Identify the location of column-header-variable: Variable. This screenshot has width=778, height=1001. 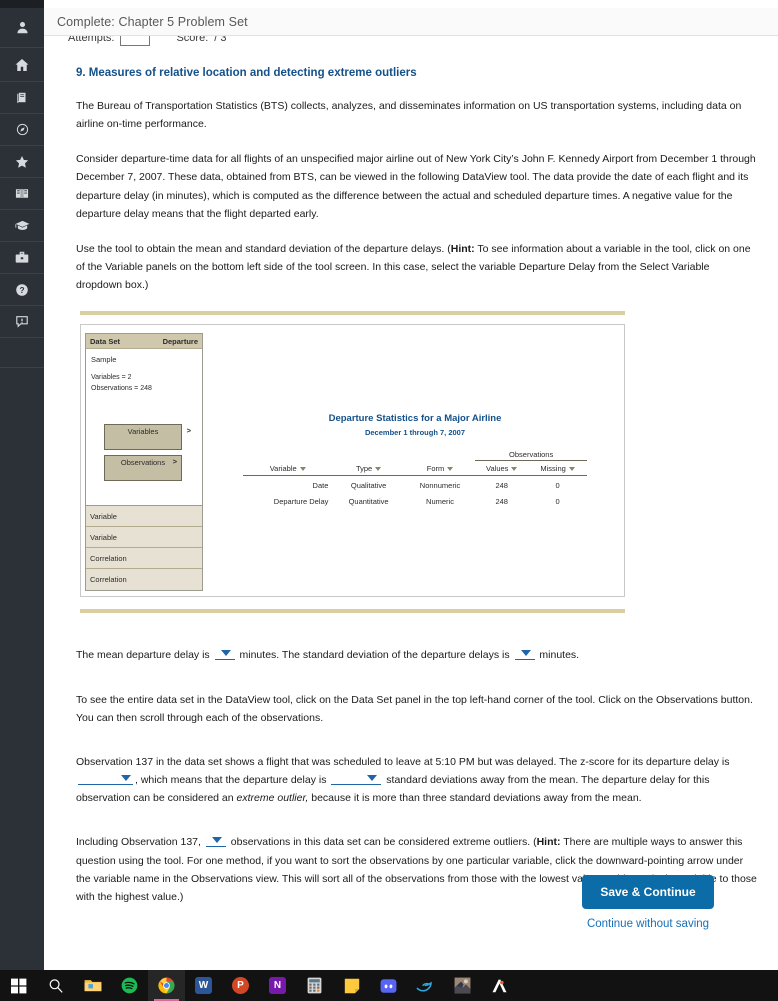
(288, 468).